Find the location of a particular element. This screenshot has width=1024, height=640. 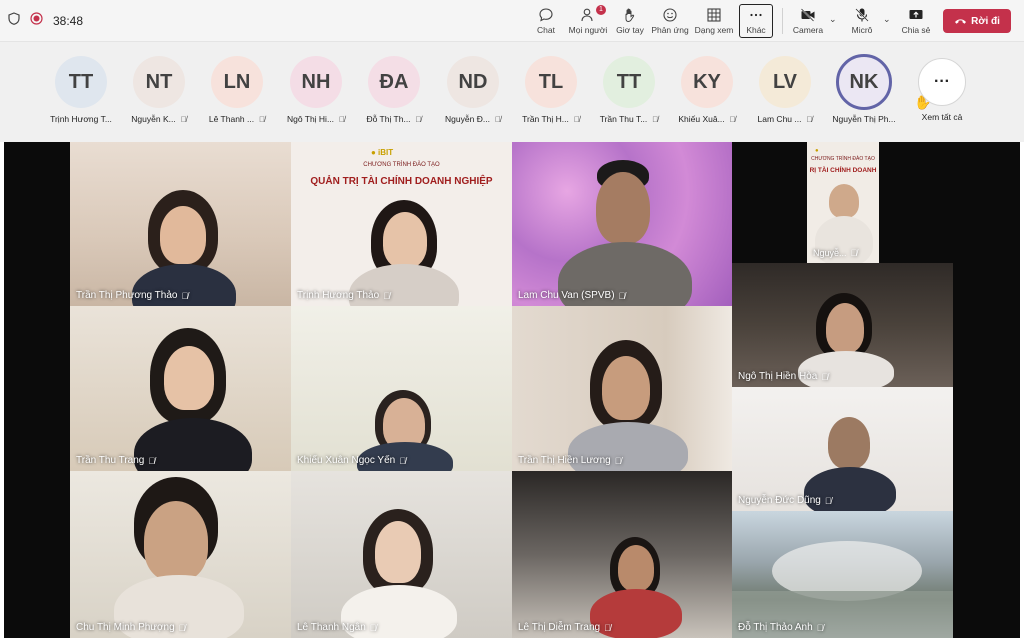

share-icon is located at coordinates (916, 14).